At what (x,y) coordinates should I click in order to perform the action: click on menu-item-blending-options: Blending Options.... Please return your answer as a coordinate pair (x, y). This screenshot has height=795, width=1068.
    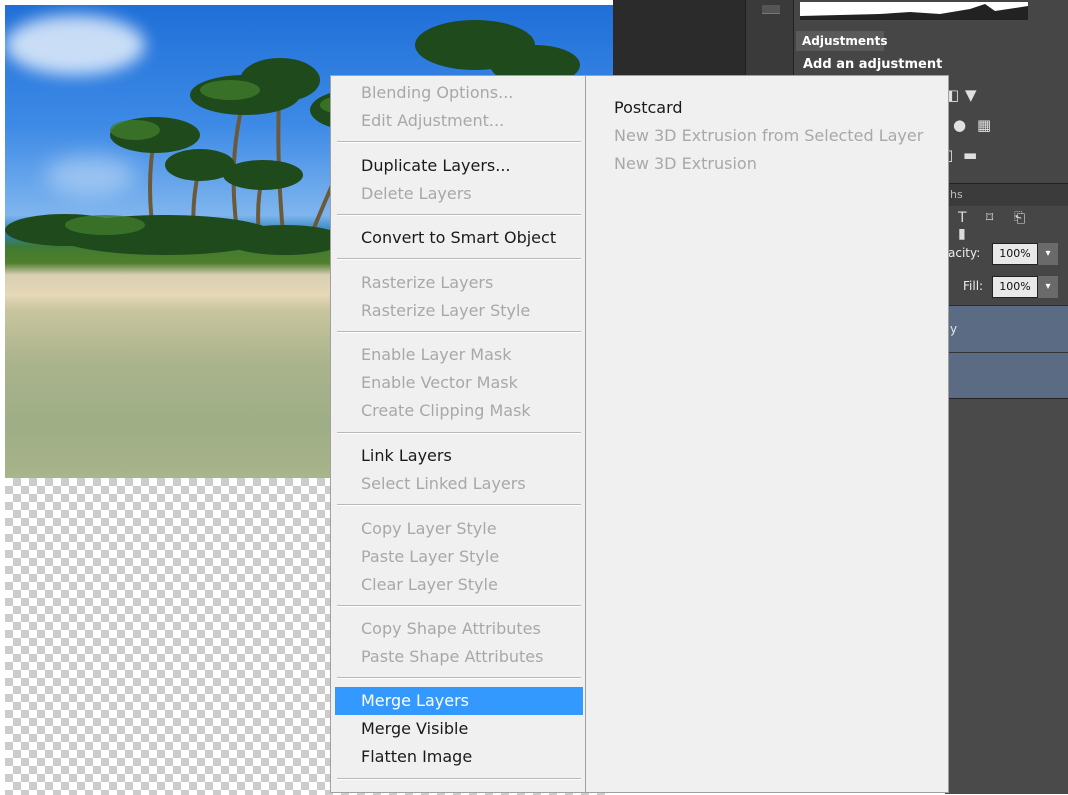
    Looking at the image, I should click on (459, 93).